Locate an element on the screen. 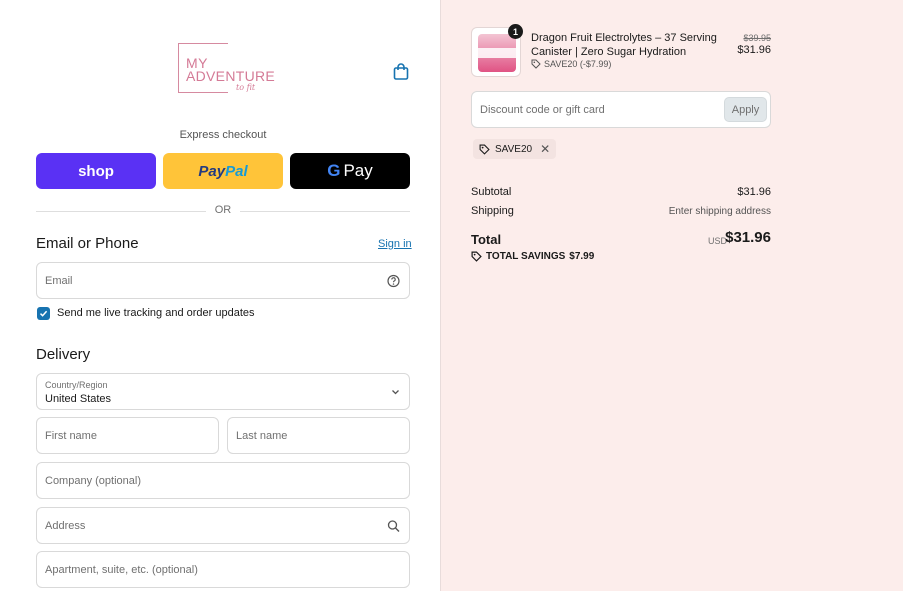  applied-code-text: SAVE20 is located at coordinates (514, 149).